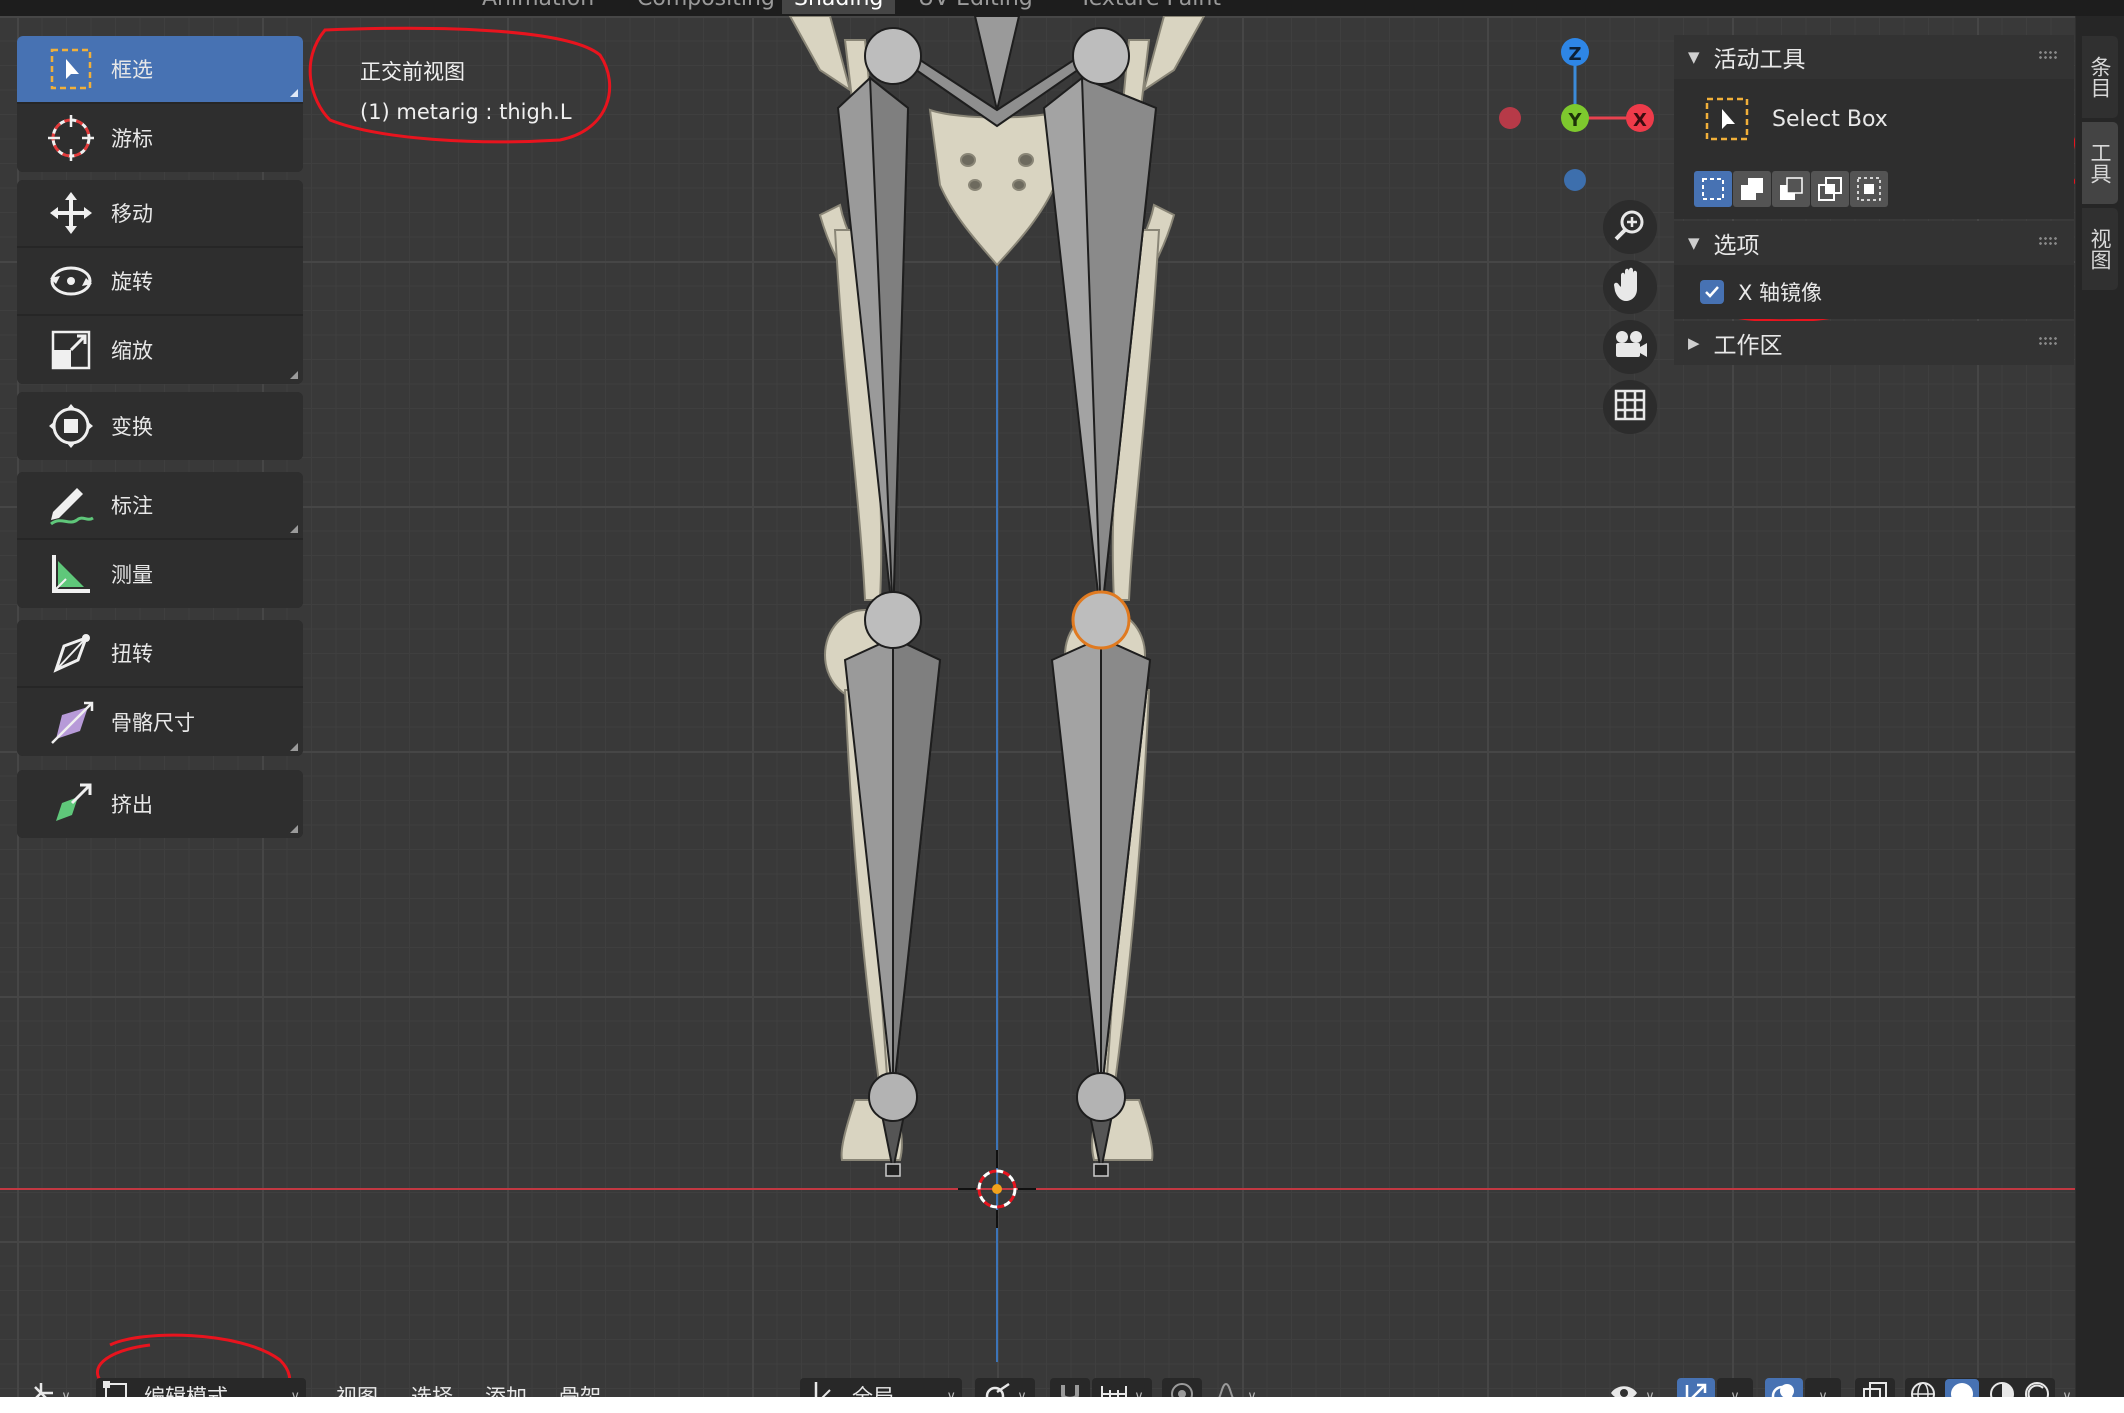  I want to click on mode-invert-button, so click(1830, 189).